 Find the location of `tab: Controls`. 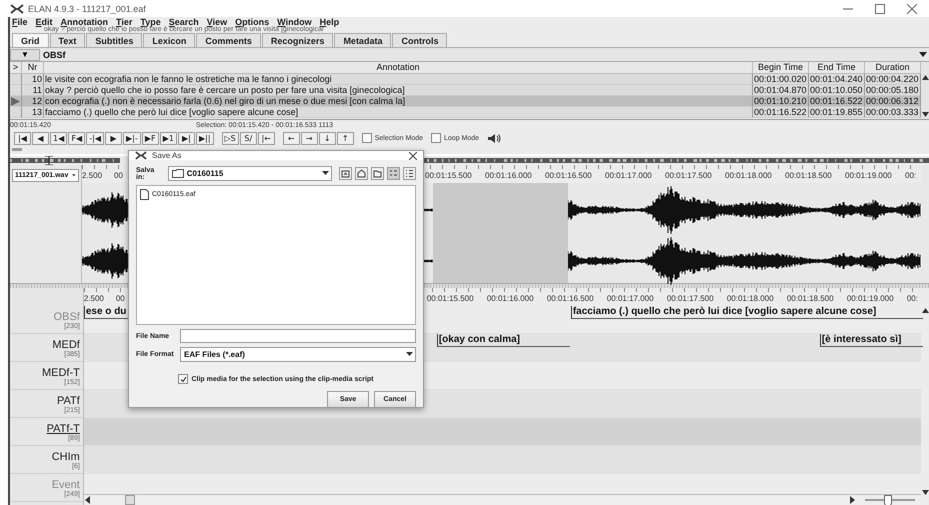

tab: Controls is located at coordinates (420, 40).